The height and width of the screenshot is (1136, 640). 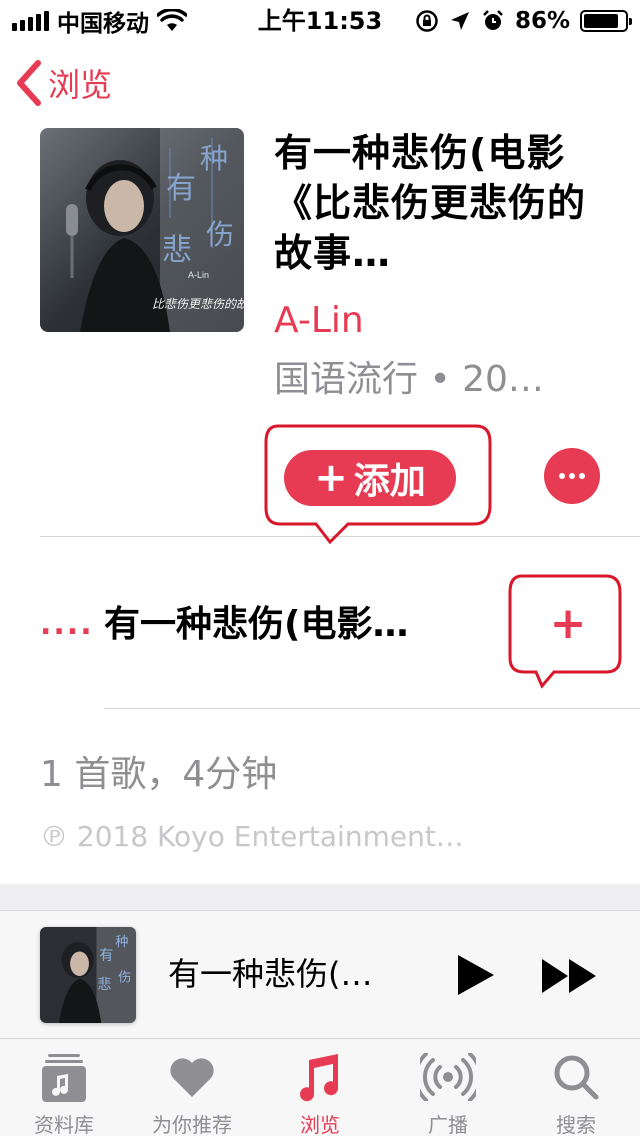 I want to click on location-icon, so click(x=459, y=21).